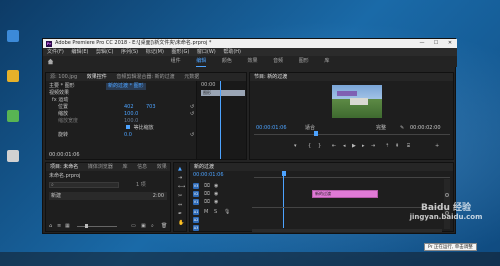 The width and height of the screenshot is (500, 266). Describe the element at coordinates (304, 61) in the screenshot. I see `workspace-graphics: 图形` at that location.